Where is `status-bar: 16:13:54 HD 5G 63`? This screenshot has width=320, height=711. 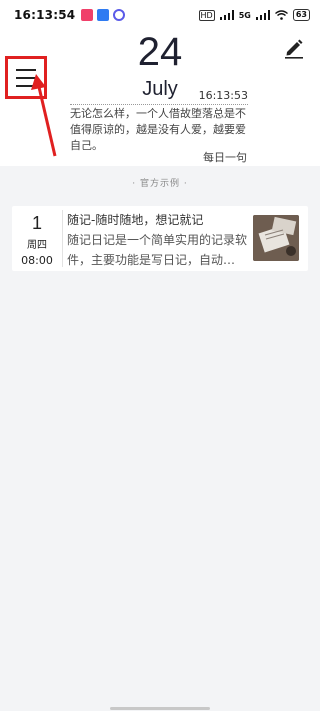
status-bar: 16:13:54 HD 5G 63 is located at coordinates (160, 15).